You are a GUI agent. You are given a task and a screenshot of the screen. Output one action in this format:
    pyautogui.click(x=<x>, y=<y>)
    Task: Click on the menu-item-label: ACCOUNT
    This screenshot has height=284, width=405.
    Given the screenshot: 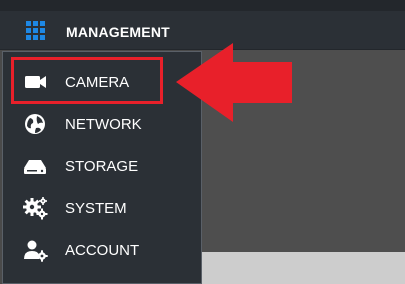 What is the action you would take?
    pyautogui.click(x=102, y=250)
    